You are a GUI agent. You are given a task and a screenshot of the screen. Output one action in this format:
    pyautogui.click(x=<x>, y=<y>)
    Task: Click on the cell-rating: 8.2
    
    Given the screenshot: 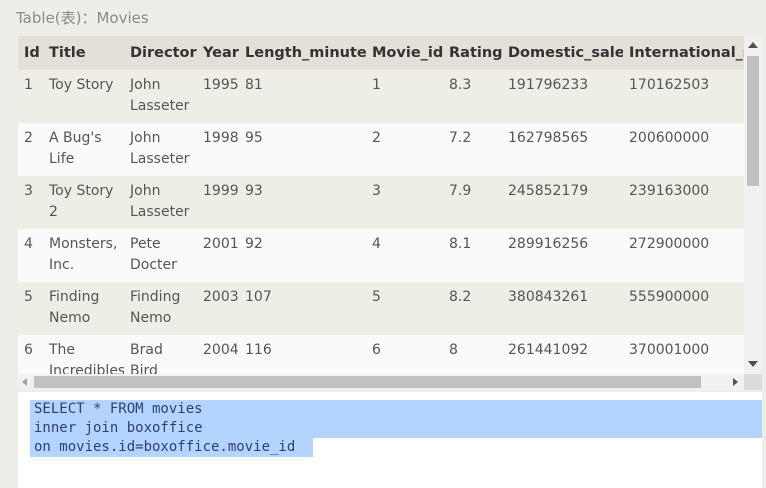 What is the action you would take?
    pyautogui.click(x=472, y=308)
    